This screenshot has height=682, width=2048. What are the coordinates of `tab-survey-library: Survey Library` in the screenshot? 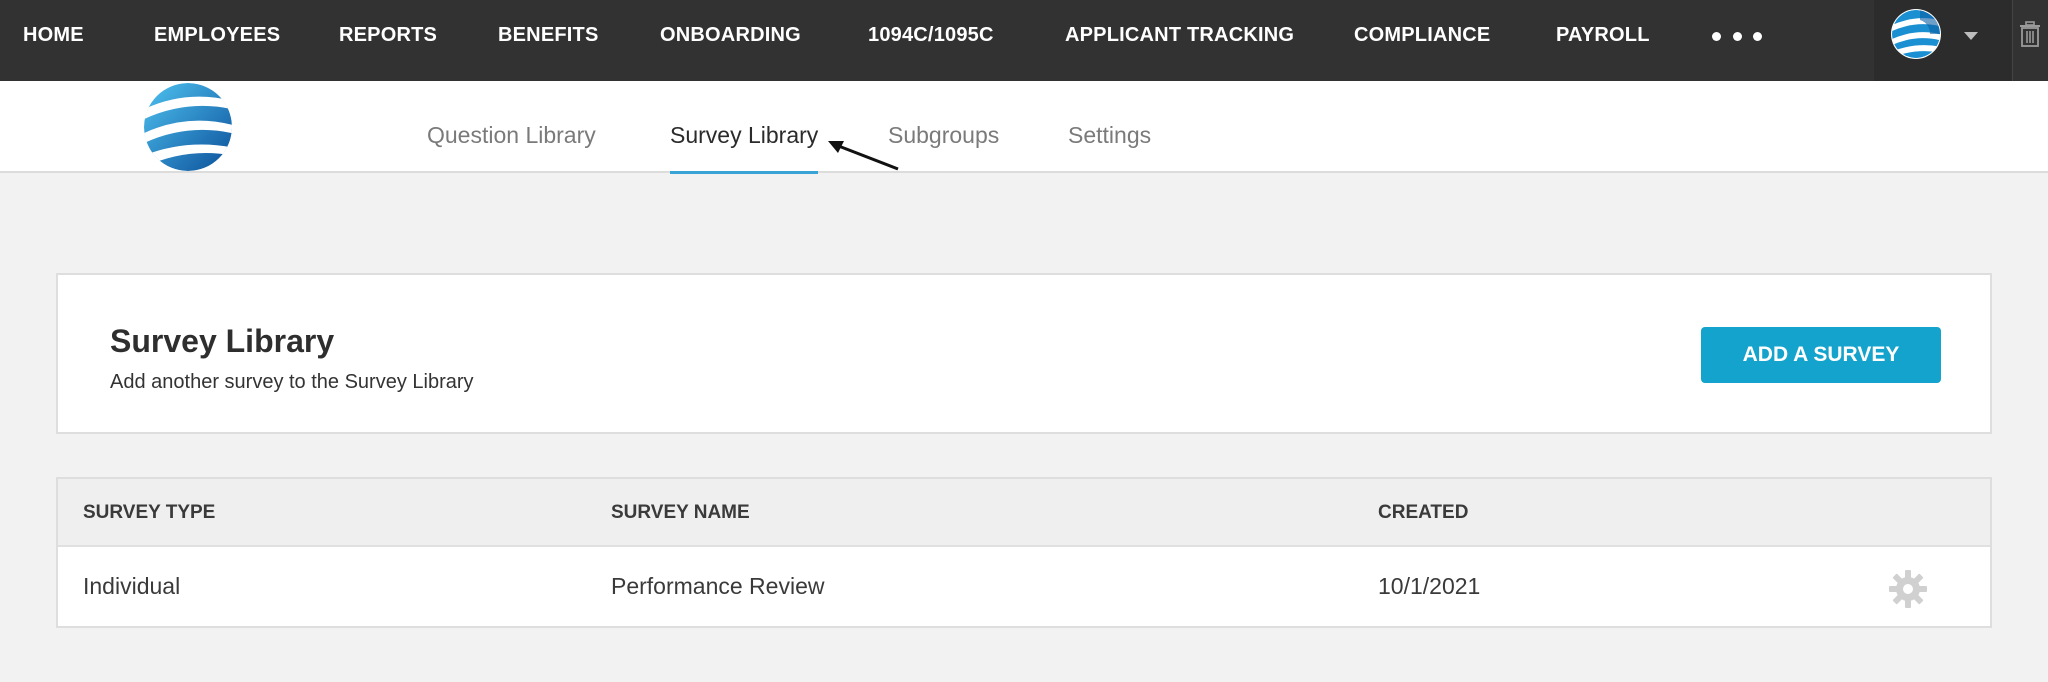 It's located at (744, 127).